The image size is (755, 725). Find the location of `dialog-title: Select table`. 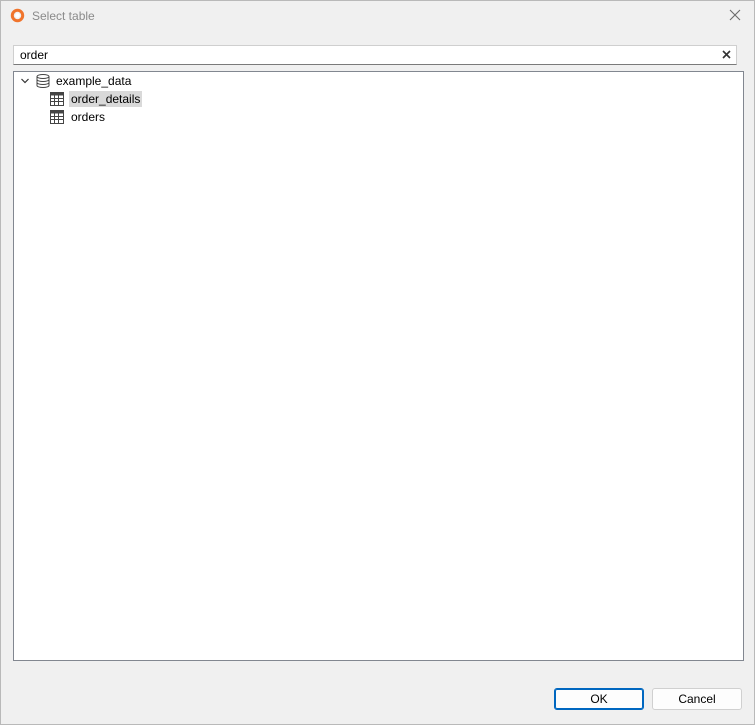

dialog-title: Select table is located at coordinates (63, 16).